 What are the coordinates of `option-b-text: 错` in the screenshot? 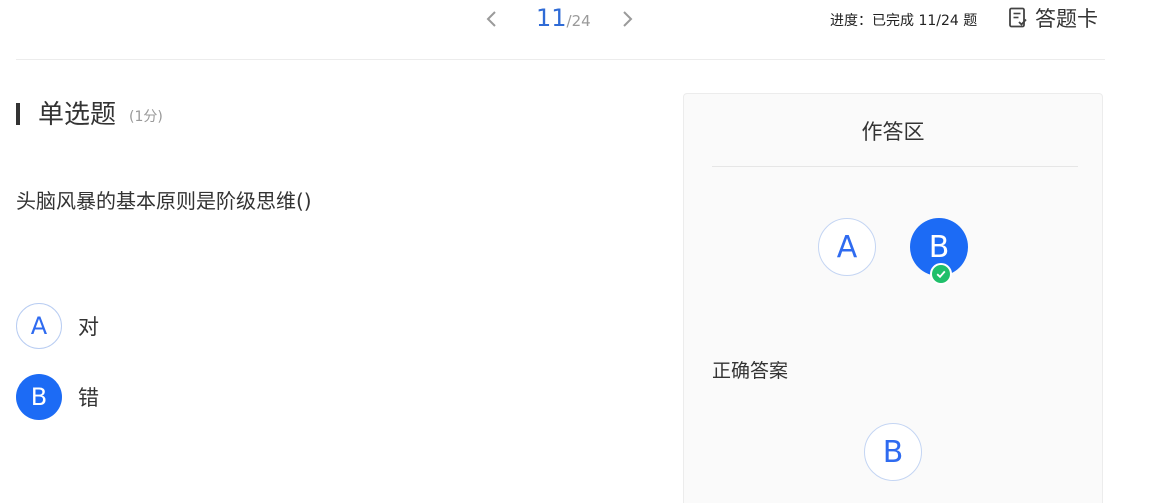 It's located at (88, 398).